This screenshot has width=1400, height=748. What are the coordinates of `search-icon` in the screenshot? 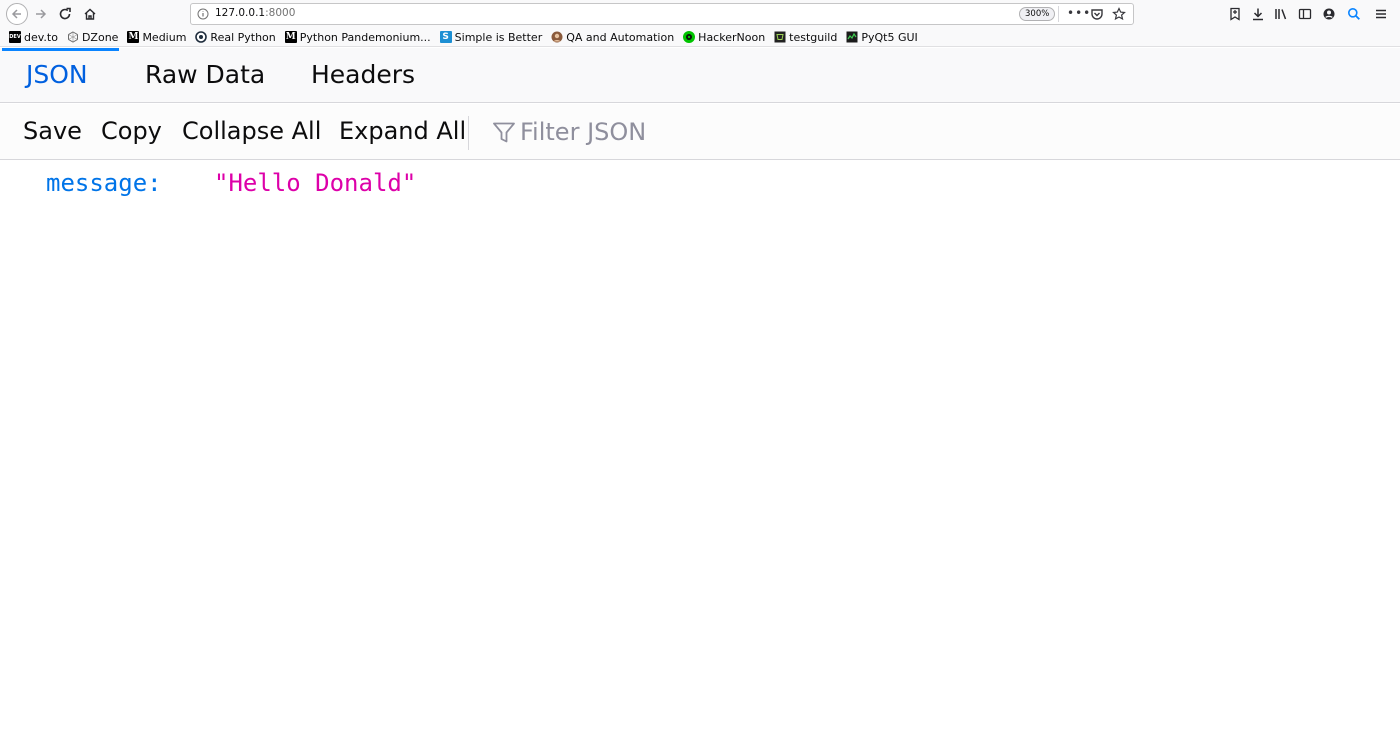 It's located at (1354, 14).